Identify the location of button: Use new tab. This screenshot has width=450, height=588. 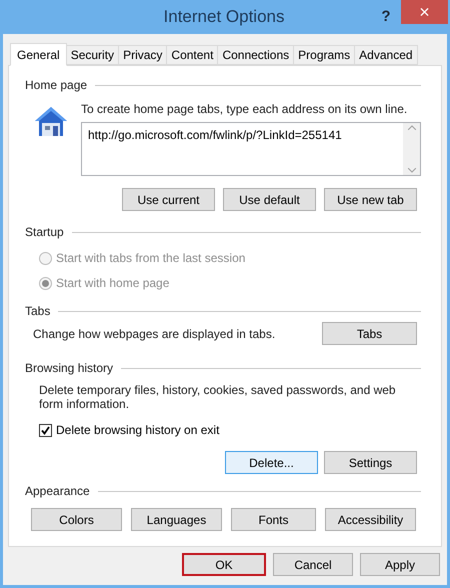
(370, 199).